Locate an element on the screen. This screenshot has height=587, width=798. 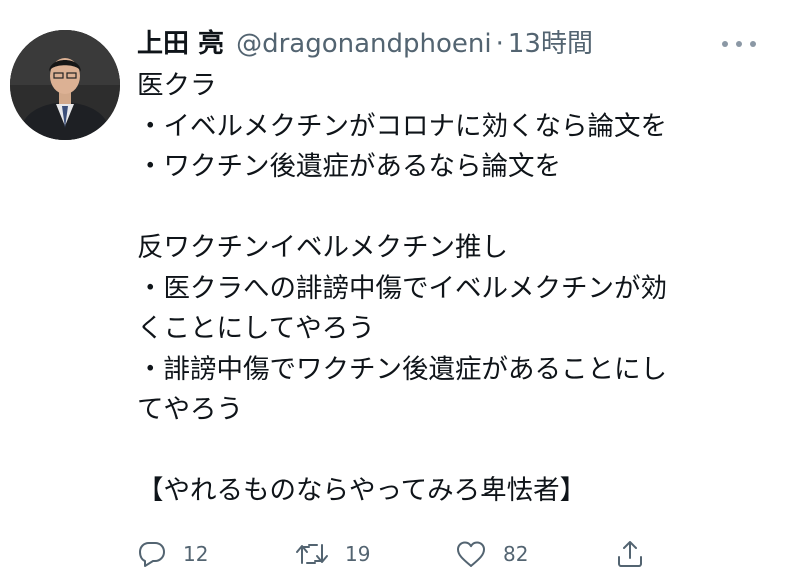
retweet-icon is located at coordinates (312, 554).